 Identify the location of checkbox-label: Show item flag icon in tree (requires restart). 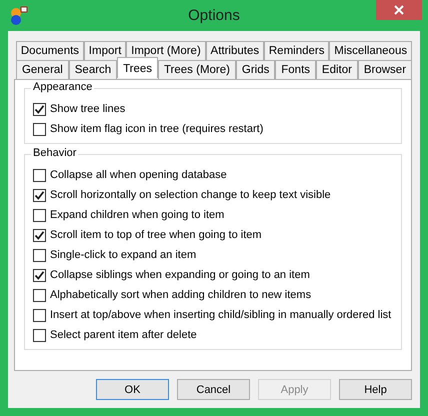
(157, 129).